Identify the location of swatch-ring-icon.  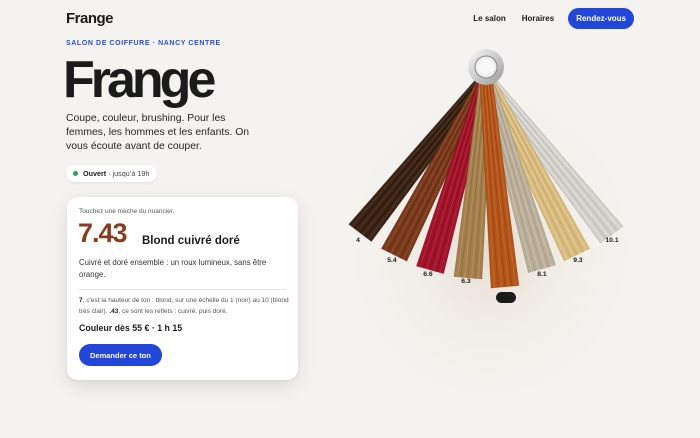
(486, 67).